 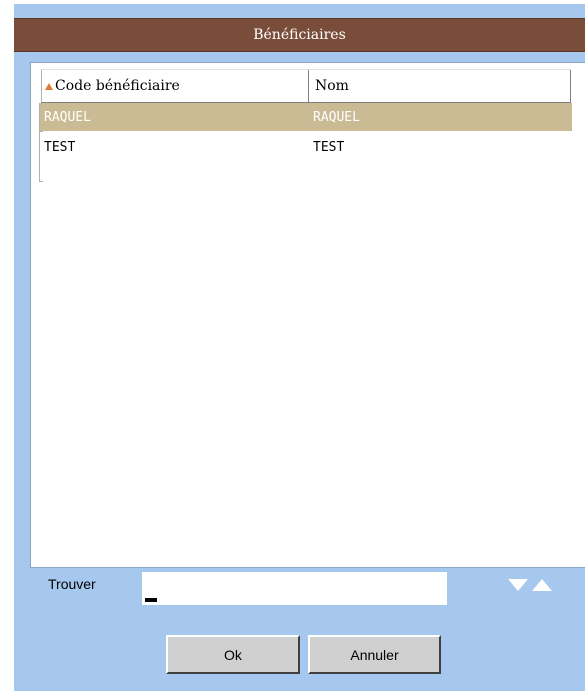 I want to click on cell-name: RAQUEL, so click(x=336, y=117).